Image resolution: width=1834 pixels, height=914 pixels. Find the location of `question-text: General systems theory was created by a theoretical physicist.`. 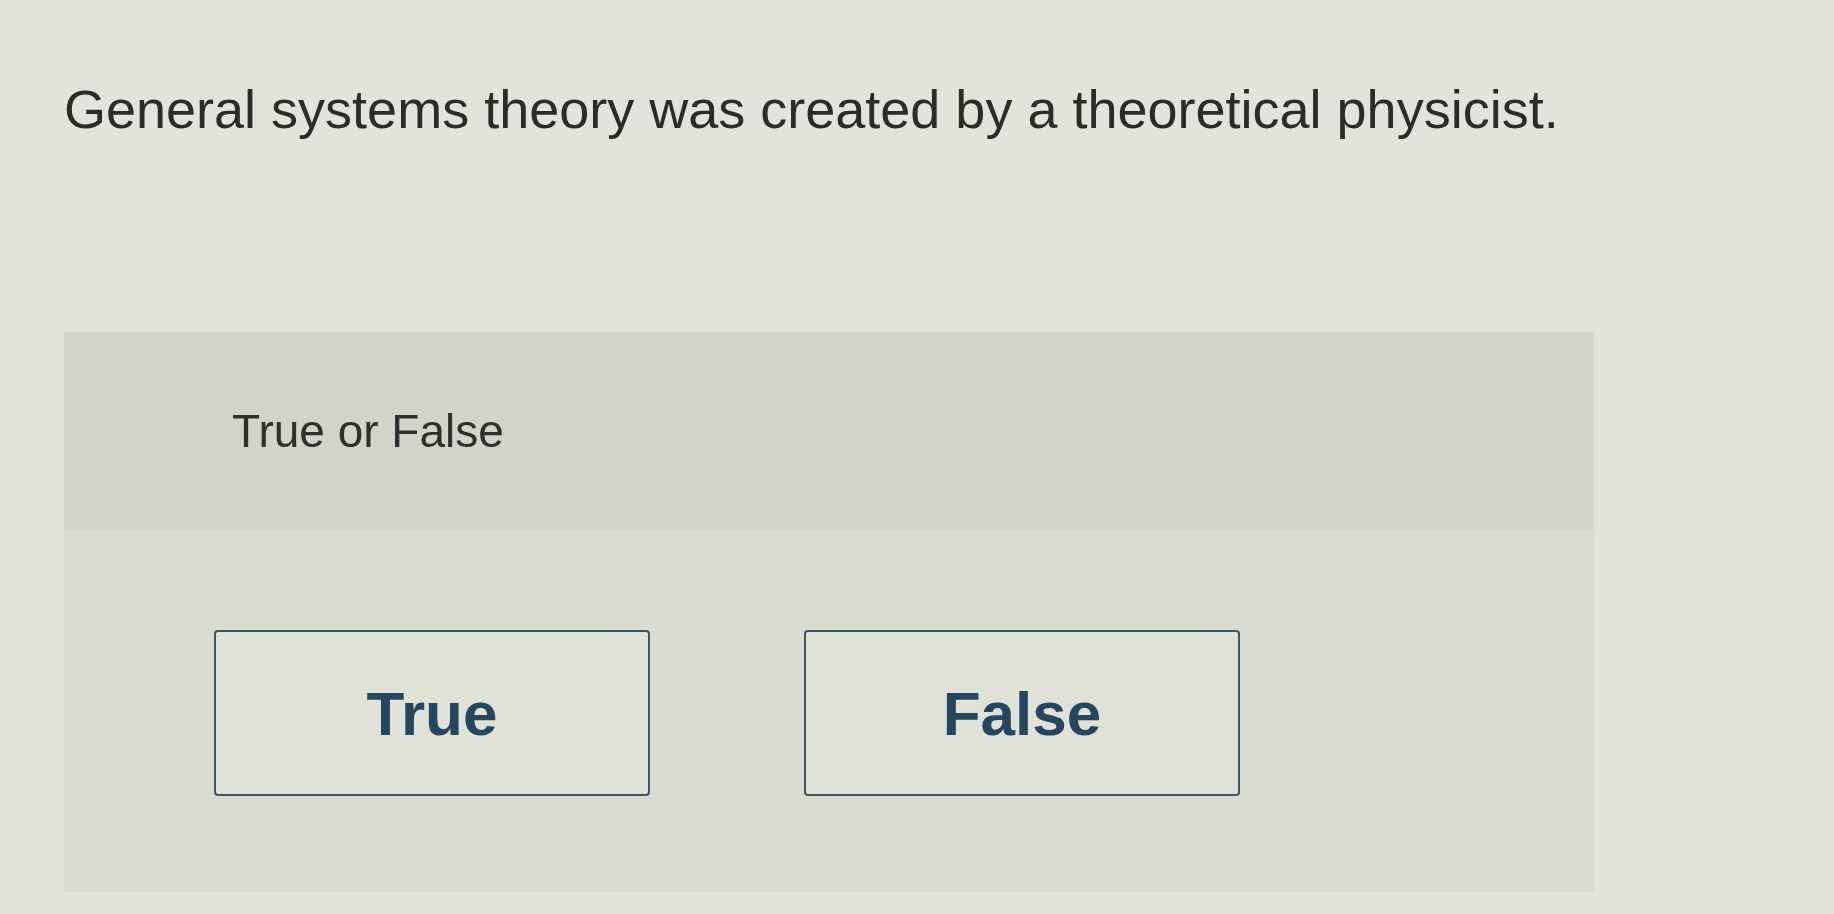

question-text: General systems theory was created by a theoretical physicist. is located at coordinates (811, 109).